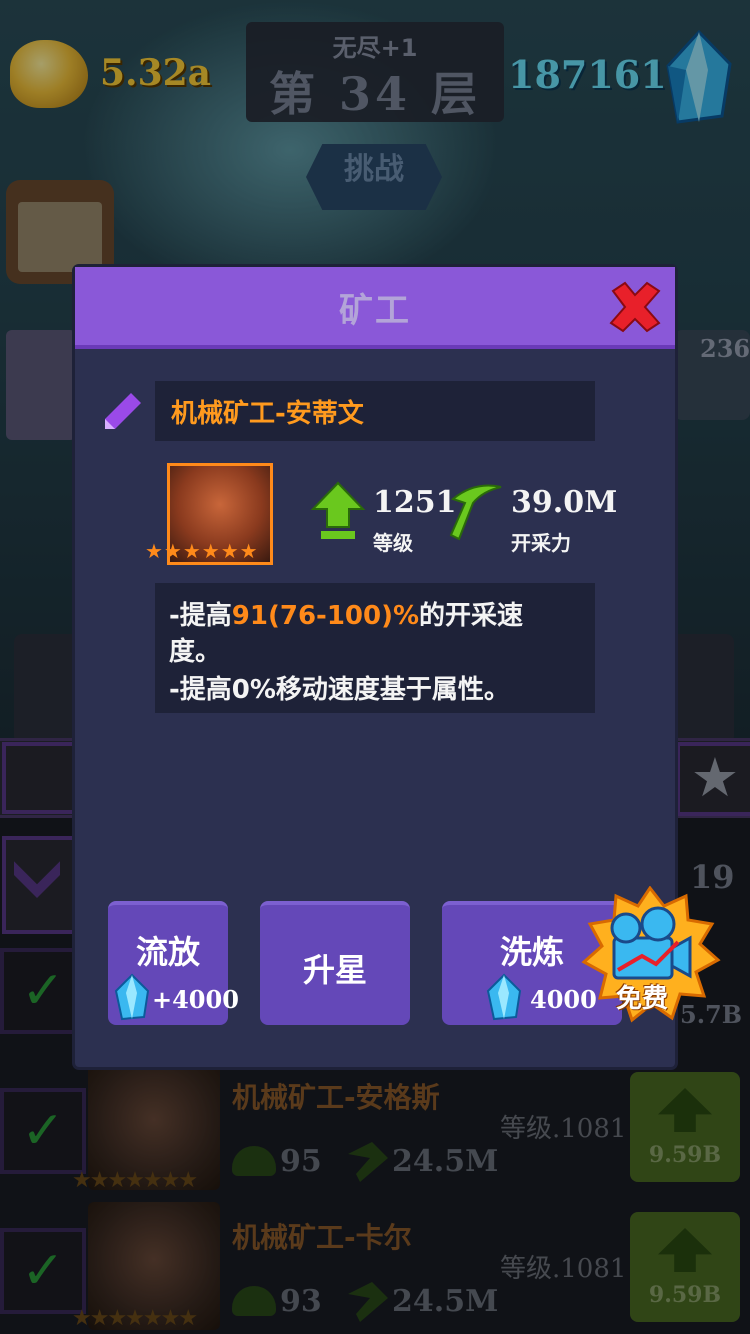 The height and width of the screenshot is (1334, 750). Describe the element at coordinates (123, 411) in the screenshot. I see `pencil-icon` at that location.